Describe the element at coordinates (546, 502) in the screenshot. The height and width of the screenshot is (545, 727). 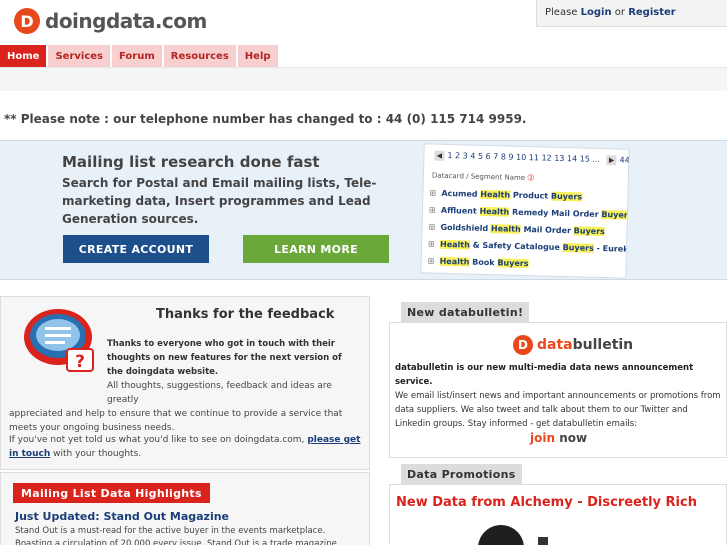
I see `promotion-title-link: New Data from Alchemy - Discreetly Rich` at that location.